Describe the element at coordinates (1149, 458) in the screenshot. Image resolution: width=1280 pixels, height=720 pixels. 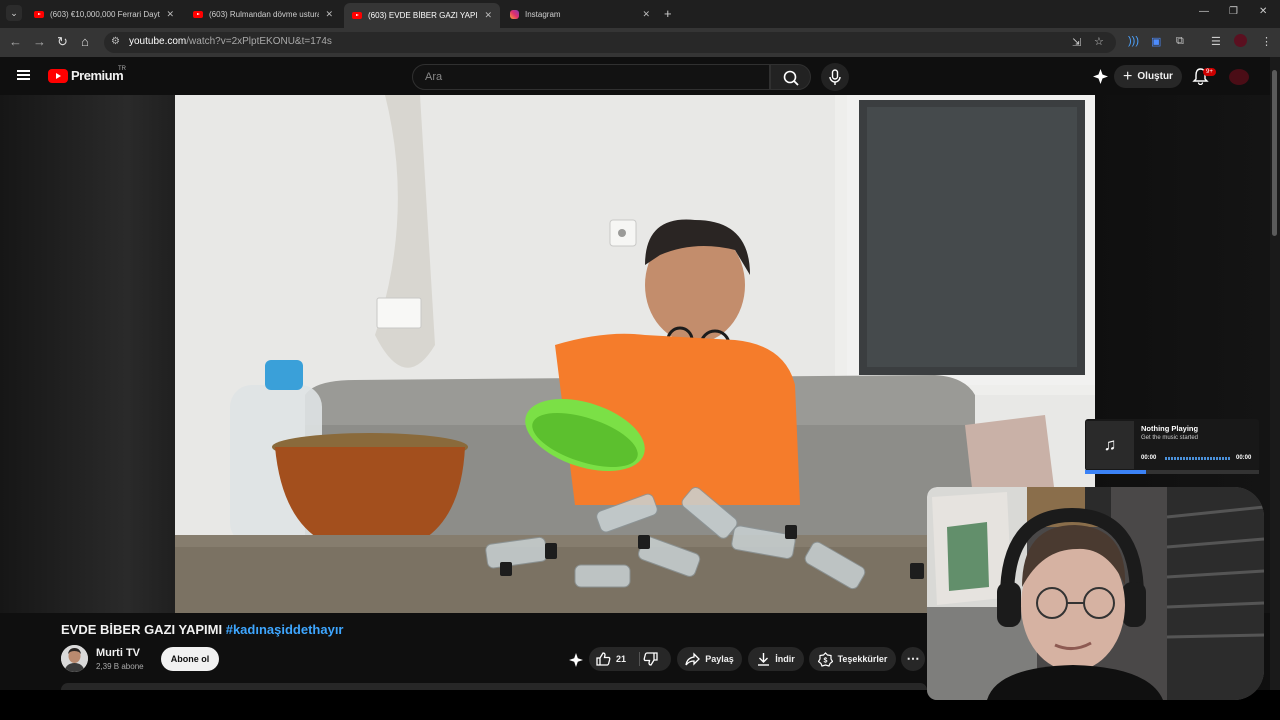
I see `now-playing-time-start: 00:00` at that location.